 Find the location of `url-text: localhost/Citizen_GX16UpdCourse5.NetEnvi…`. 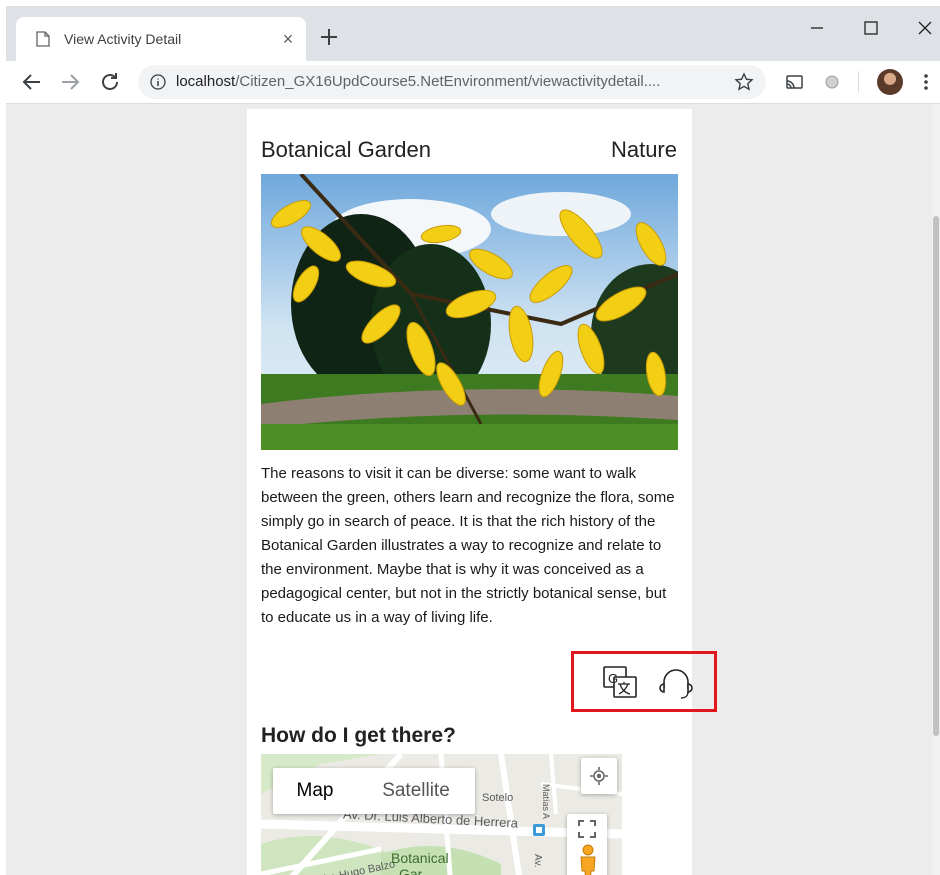

url-text: localhost/Citizen_GX16UpdCourse5.NetEnvi… is located at coordinates (418, 81).